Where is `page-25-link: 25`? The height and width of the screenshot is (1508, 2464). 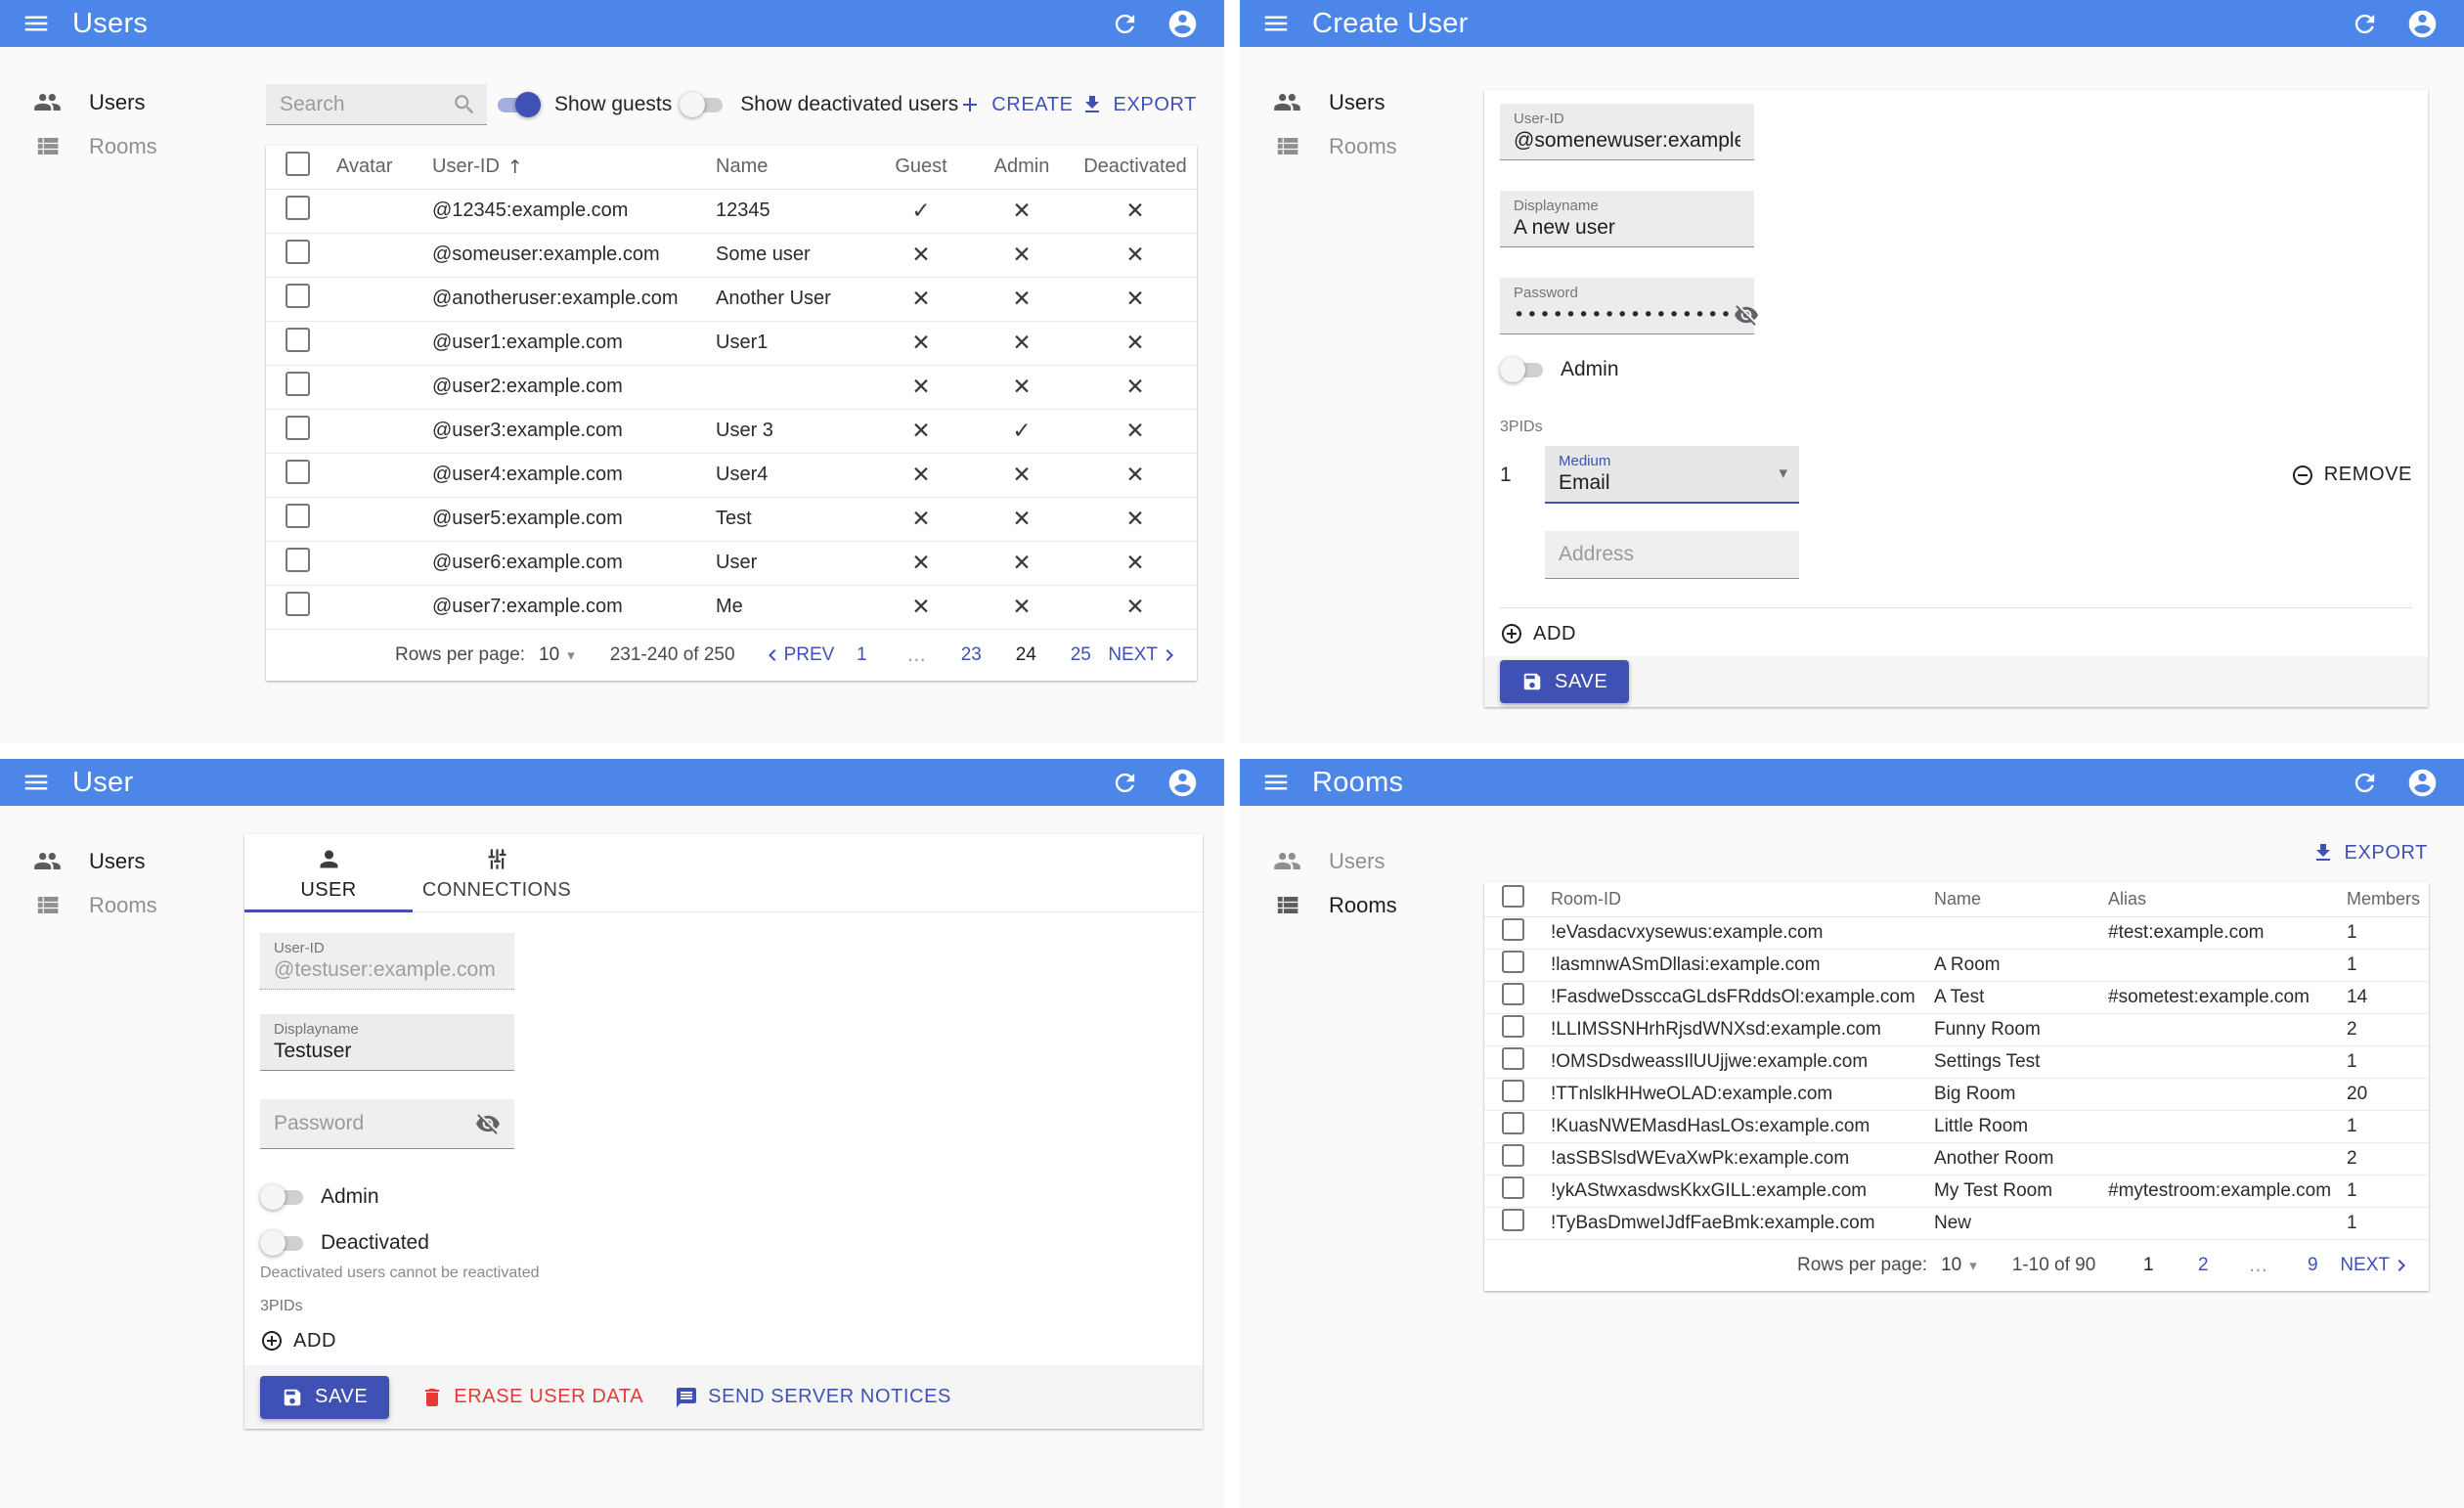 page-25-link: 25 is located at coordinates (1080, 655).